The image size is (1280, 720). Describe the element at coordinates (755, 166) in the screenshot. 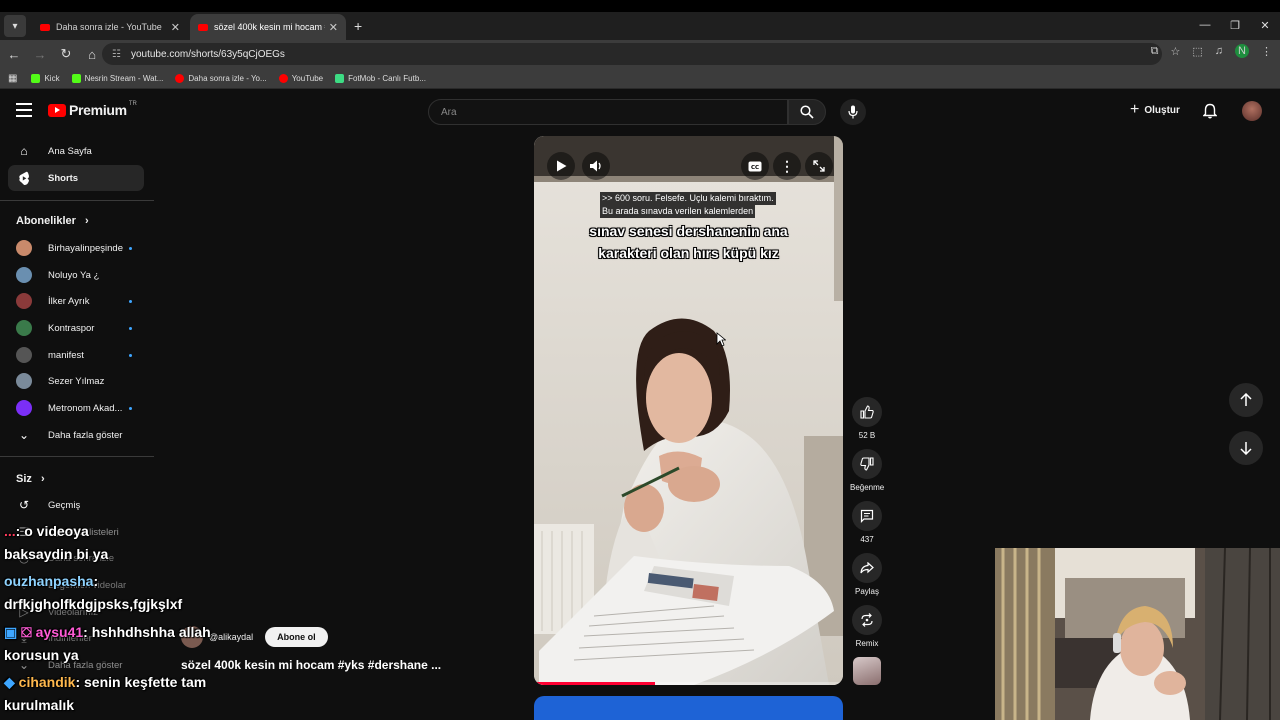

I see `captions-button: CC` at that location.